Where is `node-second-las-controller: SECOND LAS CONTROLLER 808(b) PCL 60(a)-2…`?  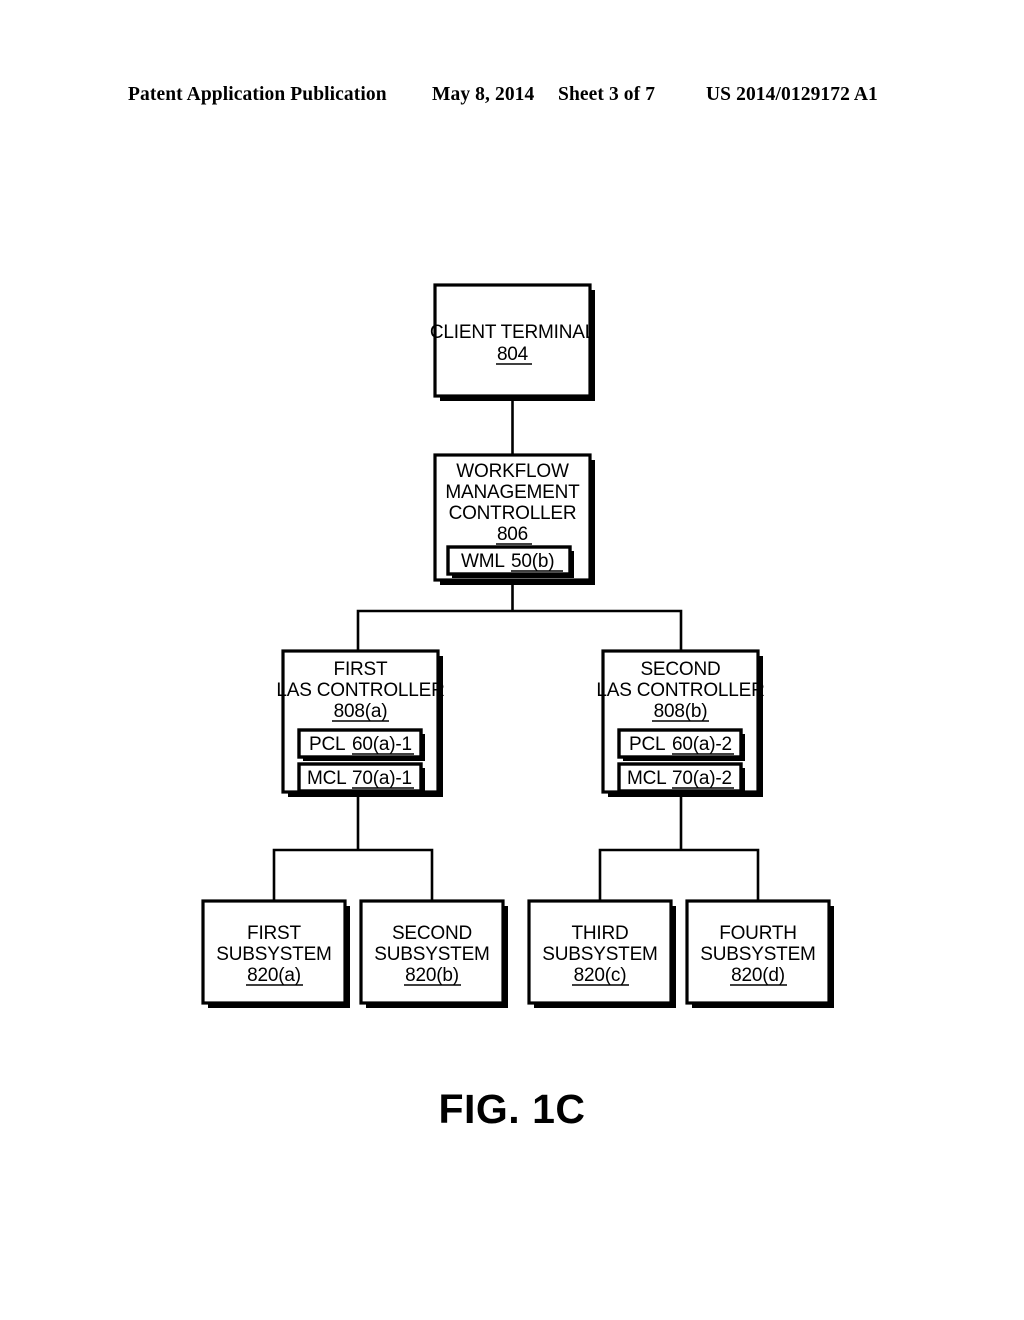 node-second-las-controller: SECOND LAS CONTROLLER 808(b) PCL 60(a)-2… is located at coordinates (680, 723).